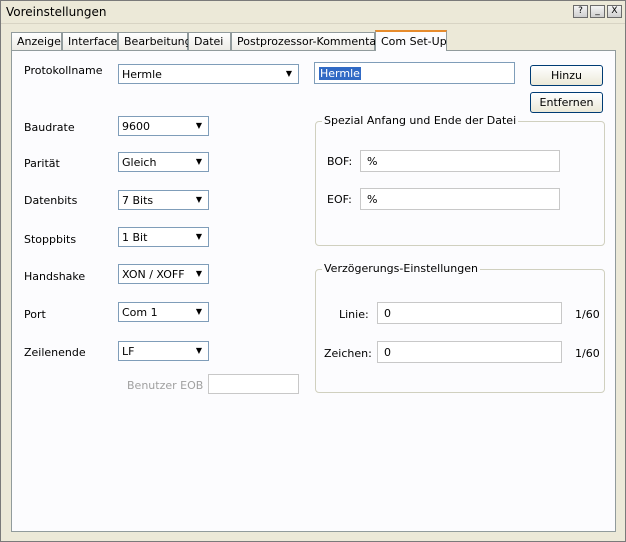  I want to click on tab-anzeige: Anzeige, so click(36, 41).